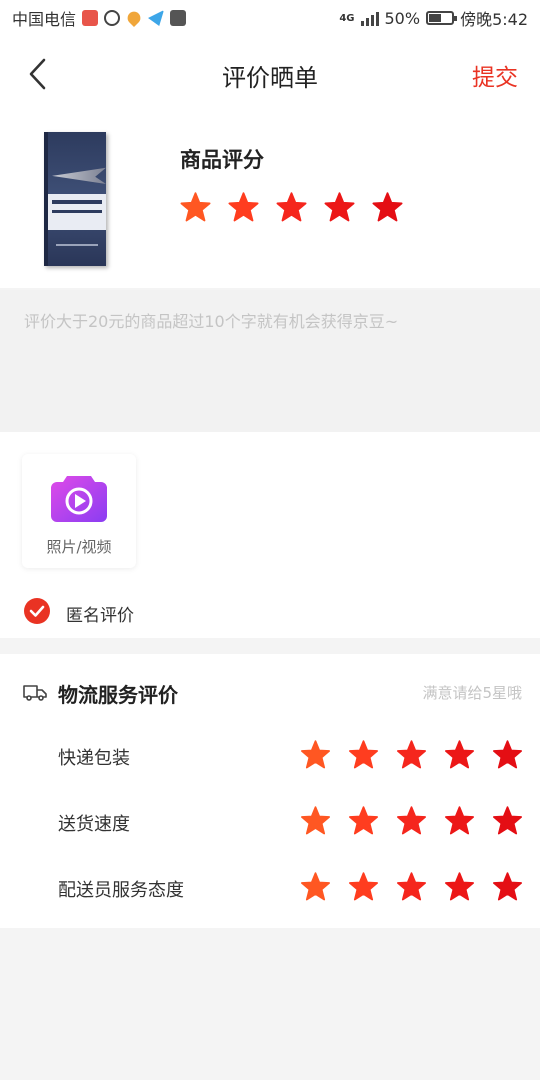 This screenshot has height=1080, width=540. I want to click on rating-row-delivery-speed: 送货速度, so click(270, 822).